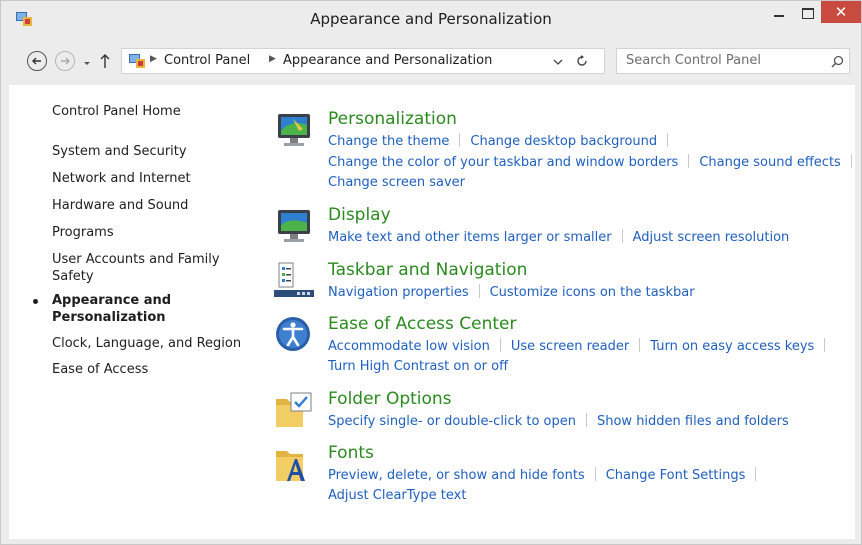  I want to click on task-link: Navigation properties, so click(398, 292).